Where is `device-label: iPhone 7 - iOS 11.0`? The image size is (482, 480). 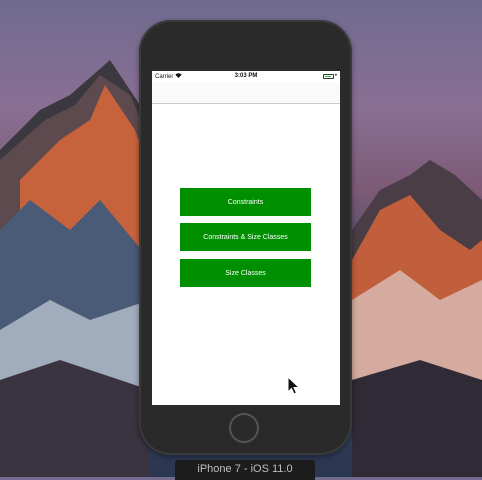 device-label: iPhone 7 - iOS 11.0 is located at coordinates (245, 470).